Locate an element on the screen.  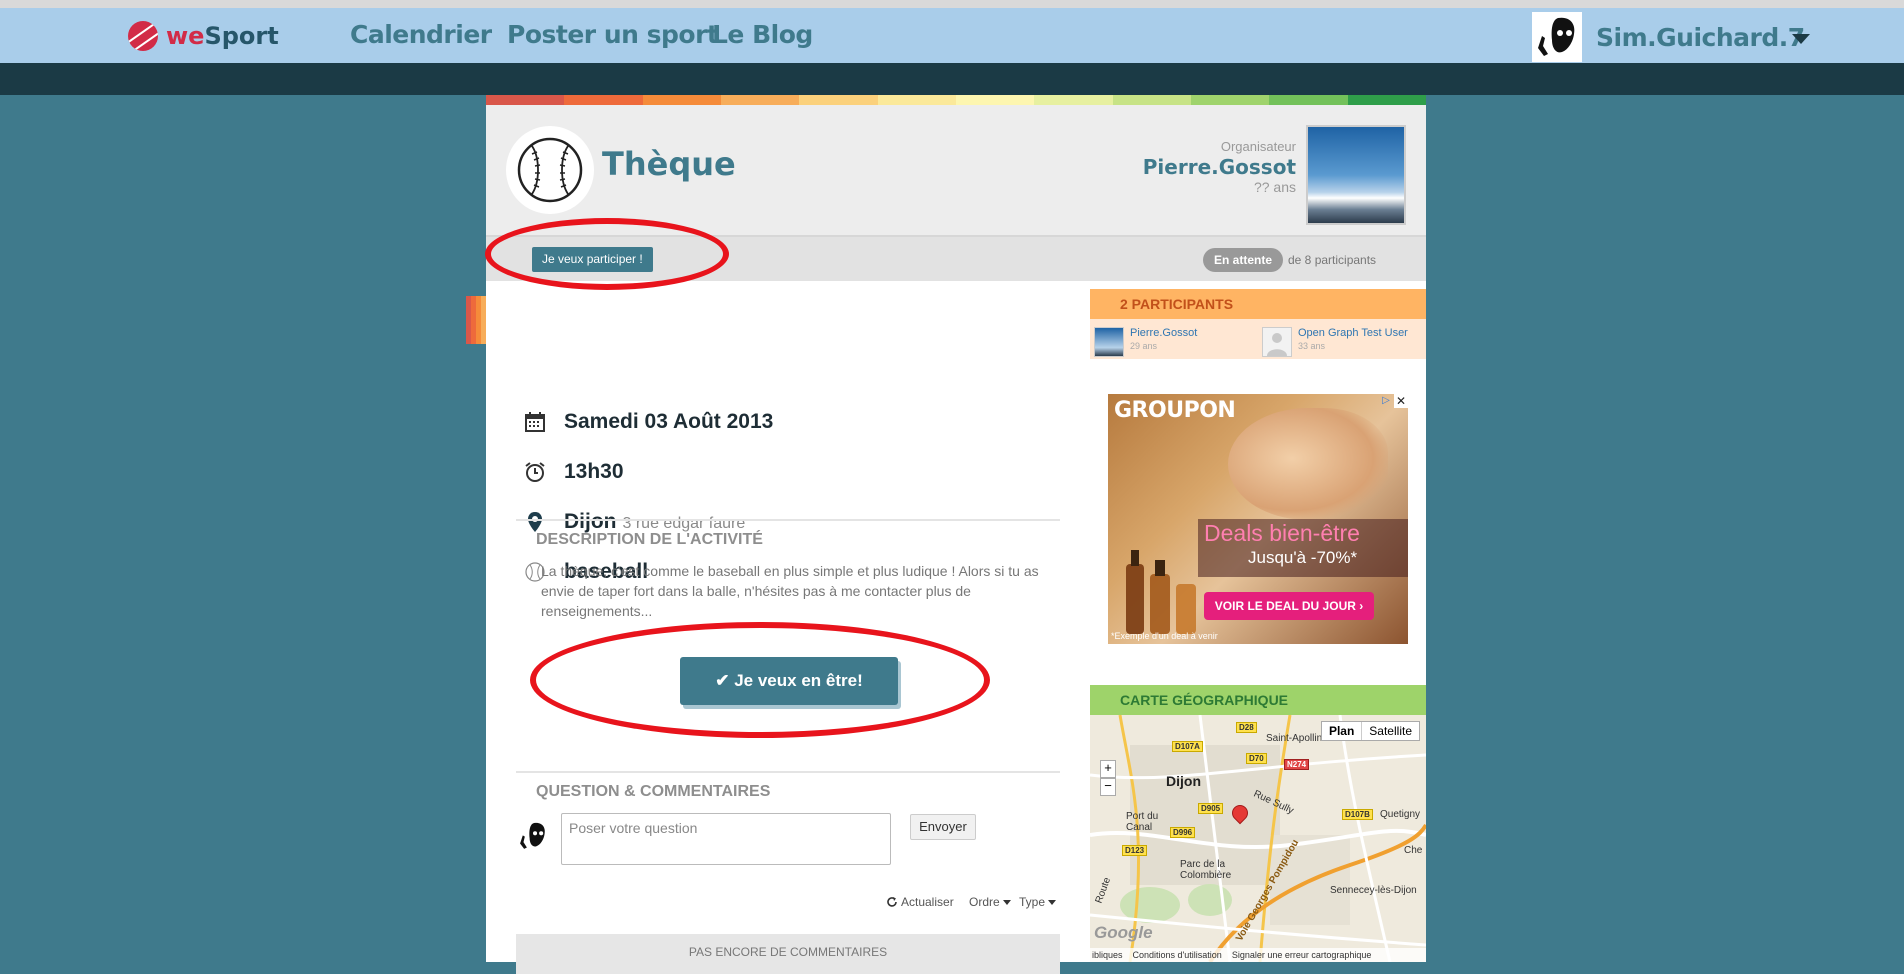
participant-name: Pierre.Gossot is located at coordinates (1163, 333).